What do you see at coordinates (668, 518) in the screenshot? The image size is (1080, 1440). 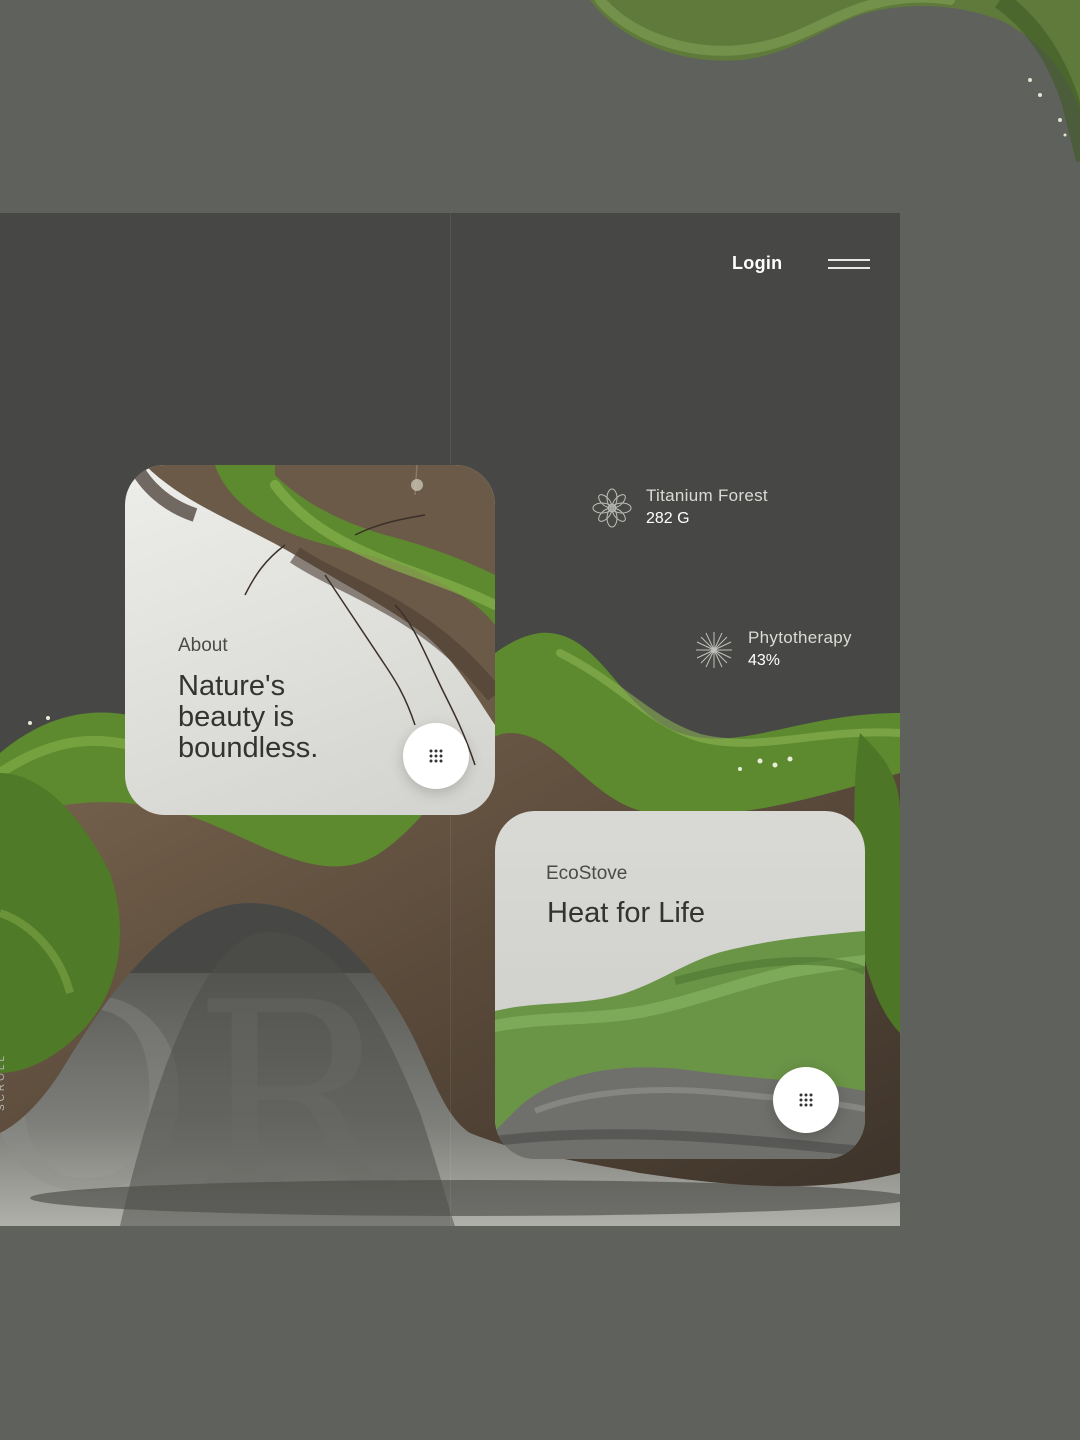 I see `stat-value: 282 G` at bounding box center [668, 518].